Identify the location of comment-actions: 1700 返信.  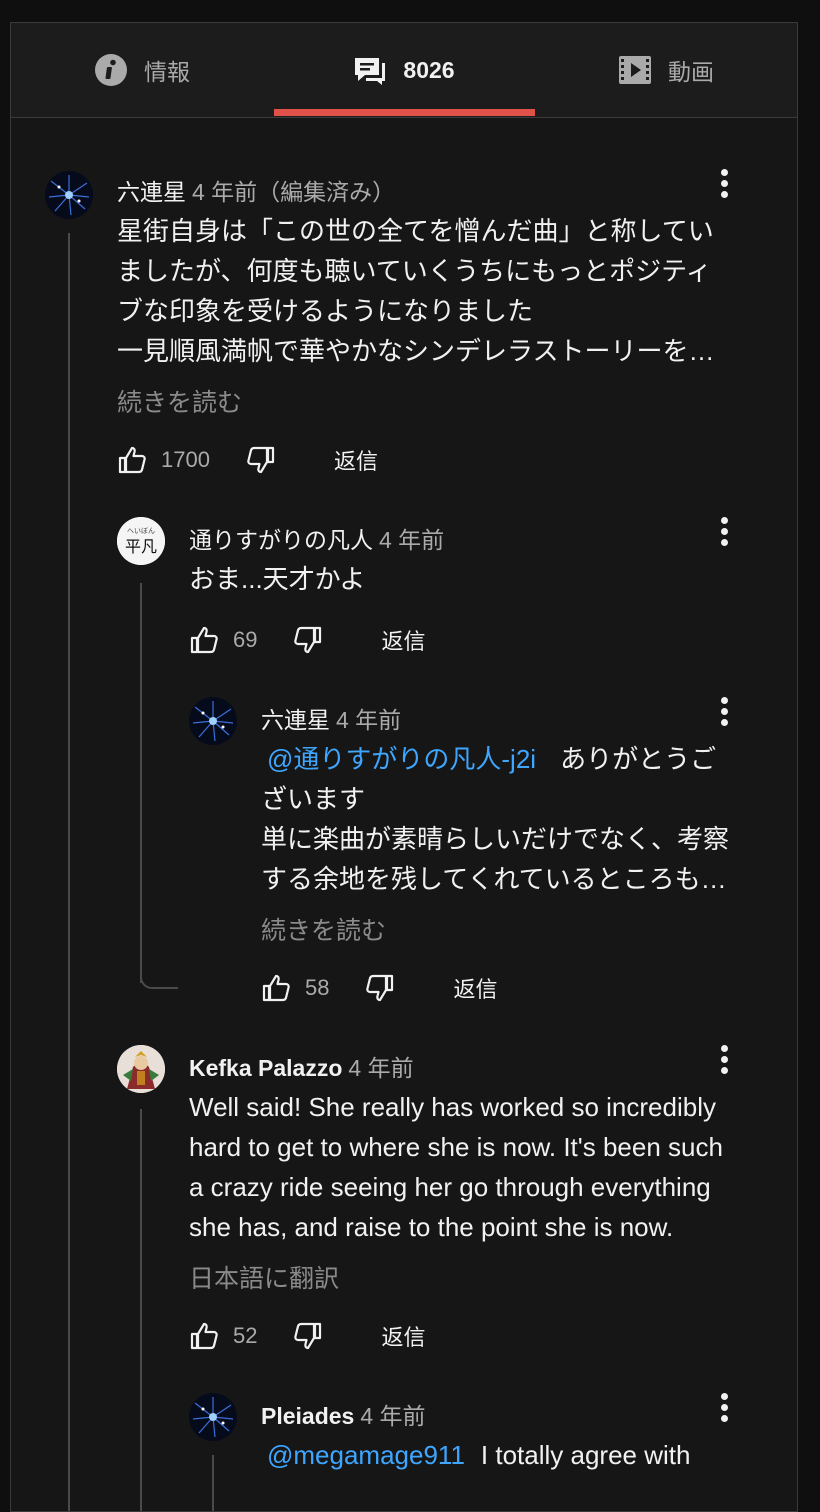
(247, 460).